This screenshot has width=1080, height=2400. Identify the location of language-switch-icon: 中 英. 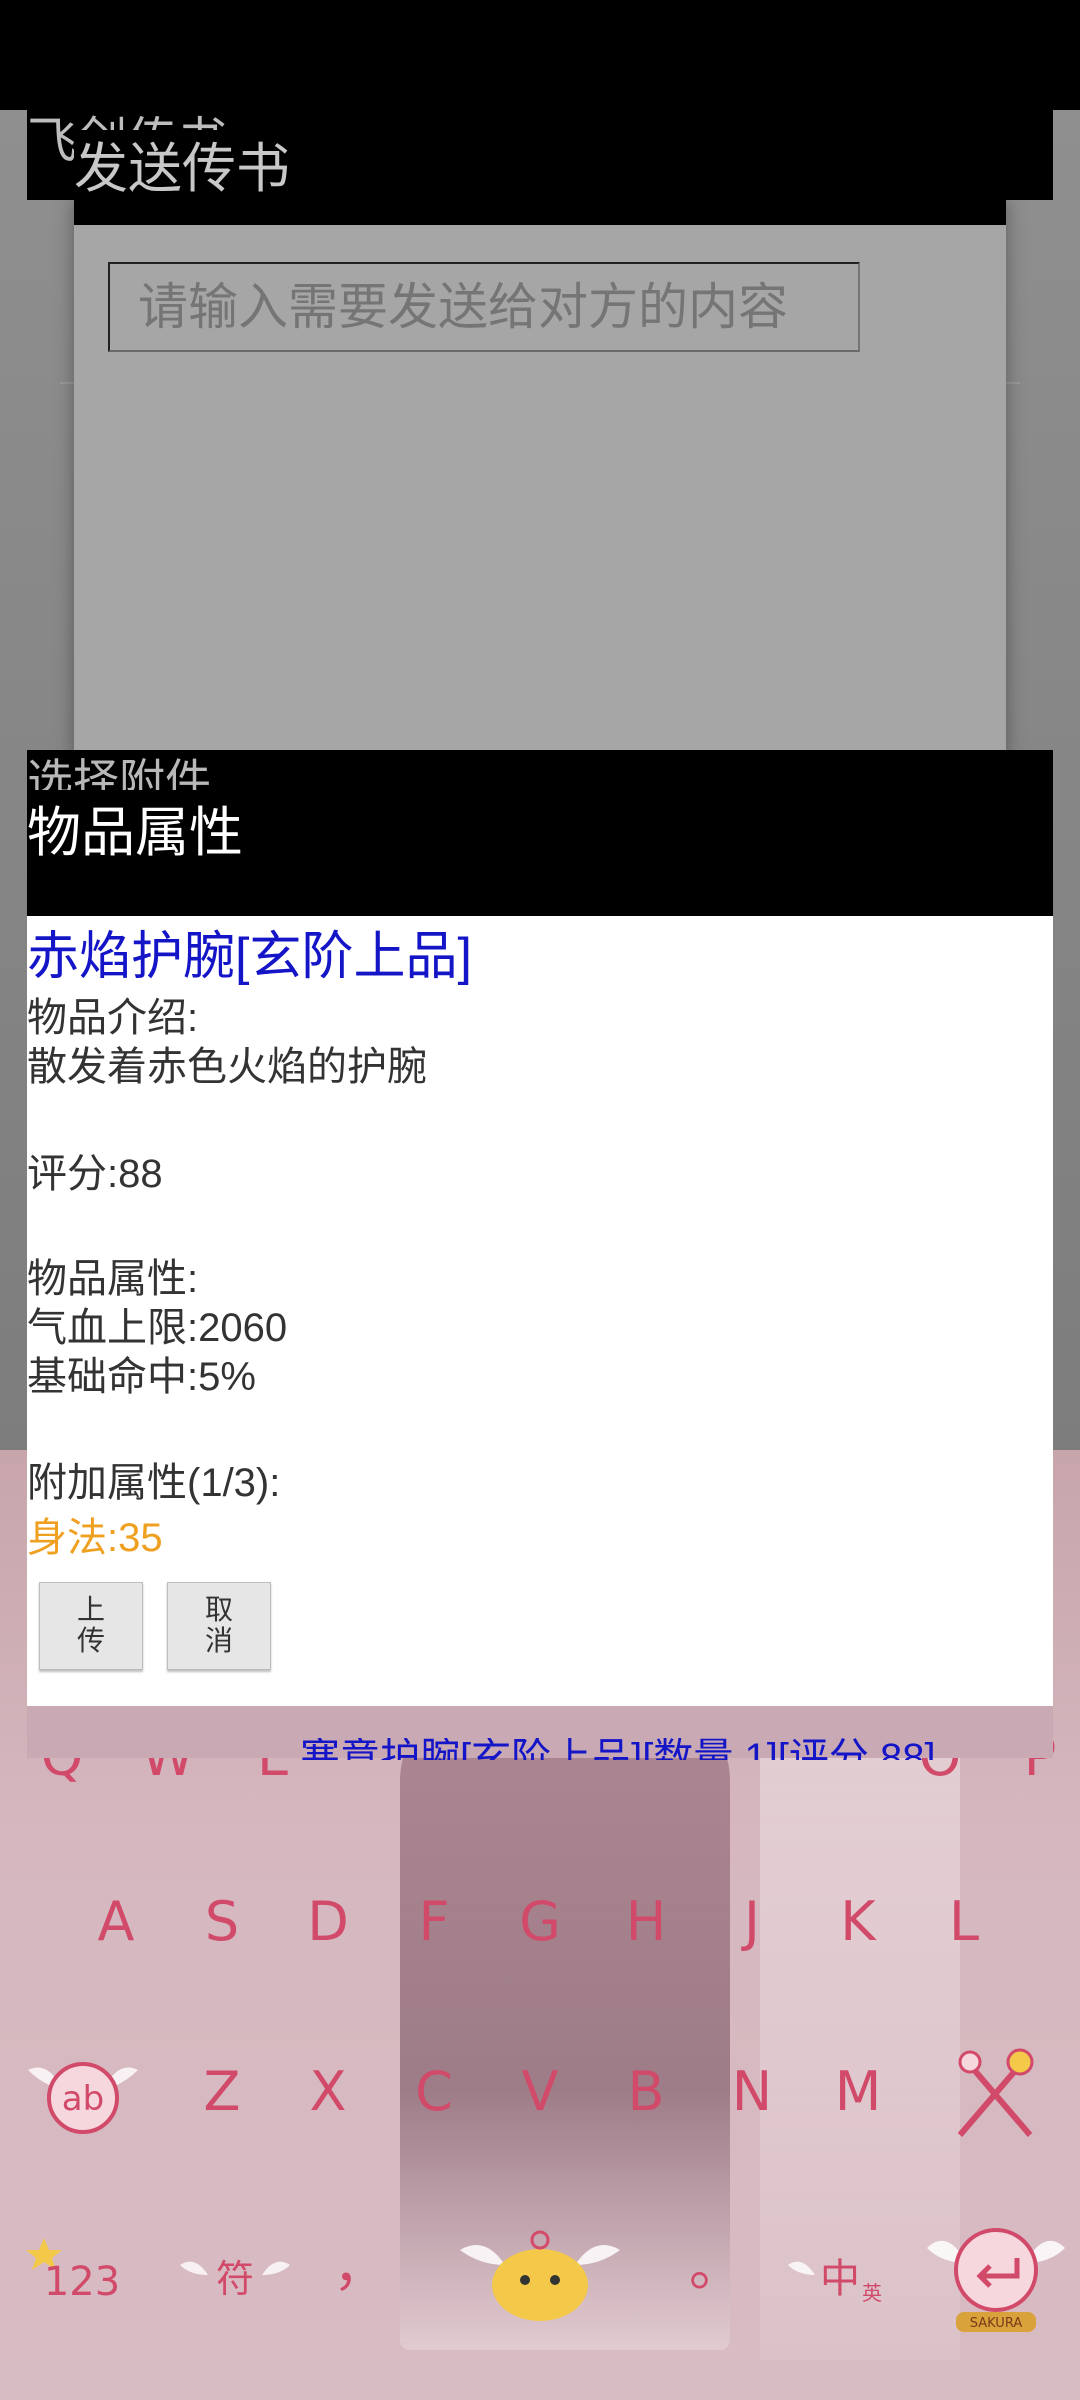
(835, 2280).